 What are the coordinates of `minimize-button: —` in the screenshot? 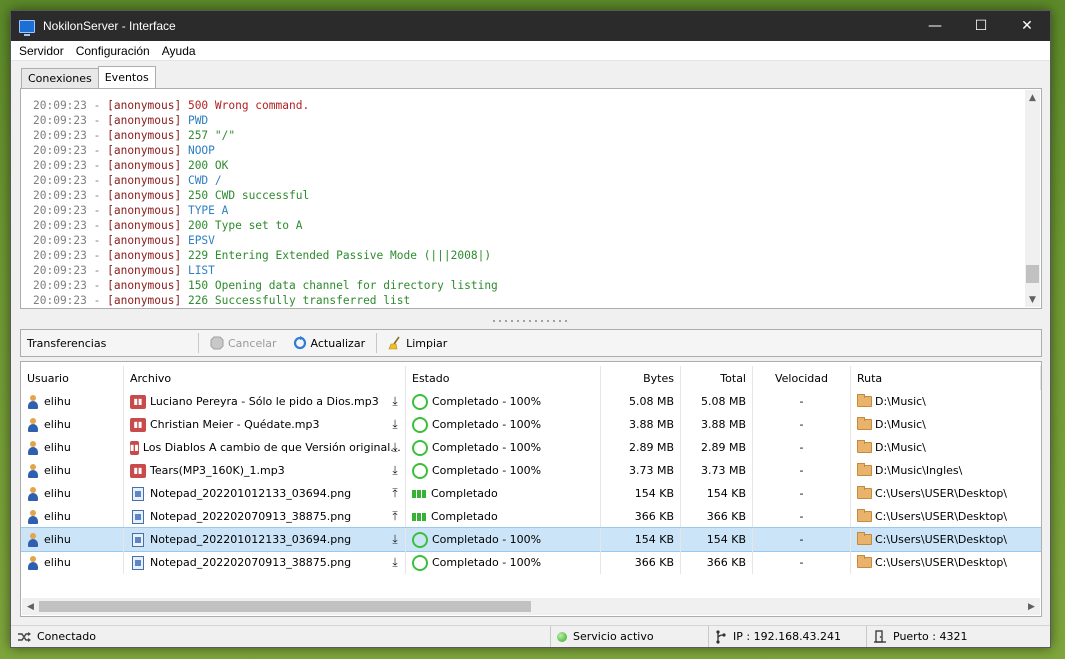 It's located at (935, 26).